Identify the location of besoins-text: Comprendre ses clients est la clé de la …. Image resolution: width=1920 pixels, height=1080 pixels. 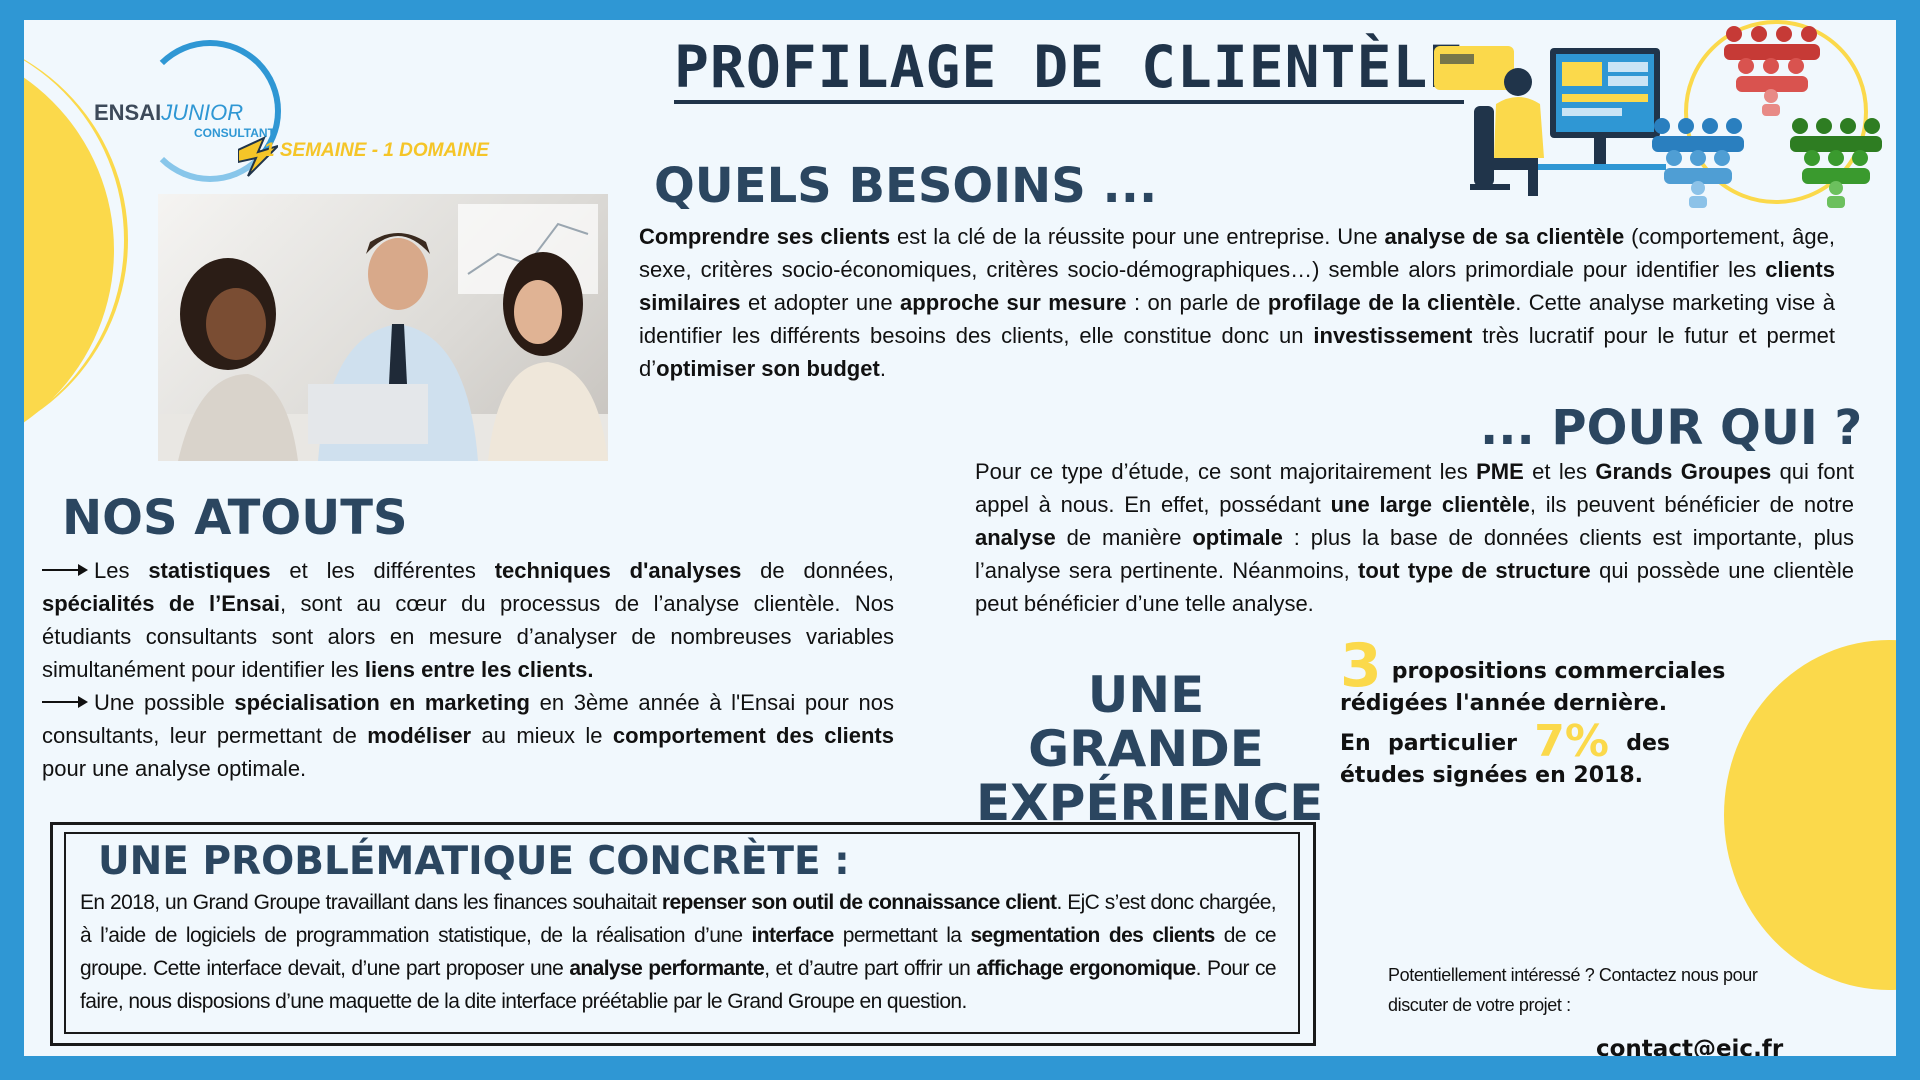
(1237, 302).